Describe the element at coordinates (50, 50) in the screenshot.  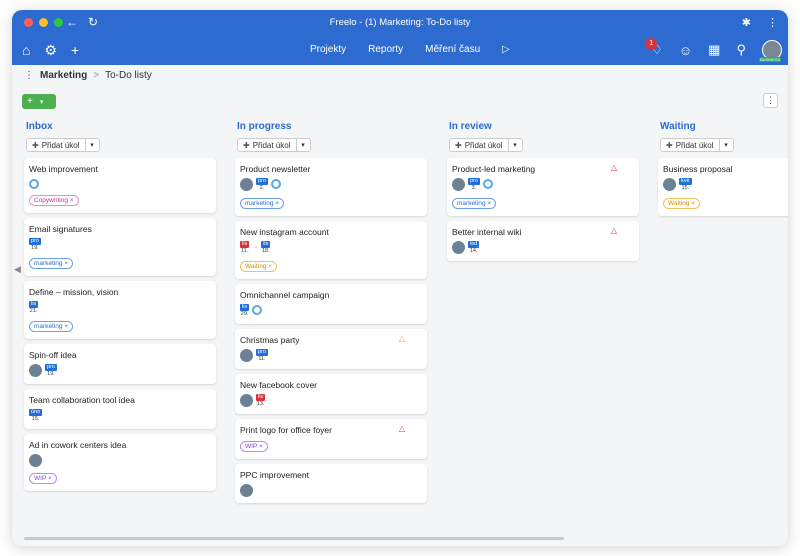
I see `settings-icon: ⚙` at that location.